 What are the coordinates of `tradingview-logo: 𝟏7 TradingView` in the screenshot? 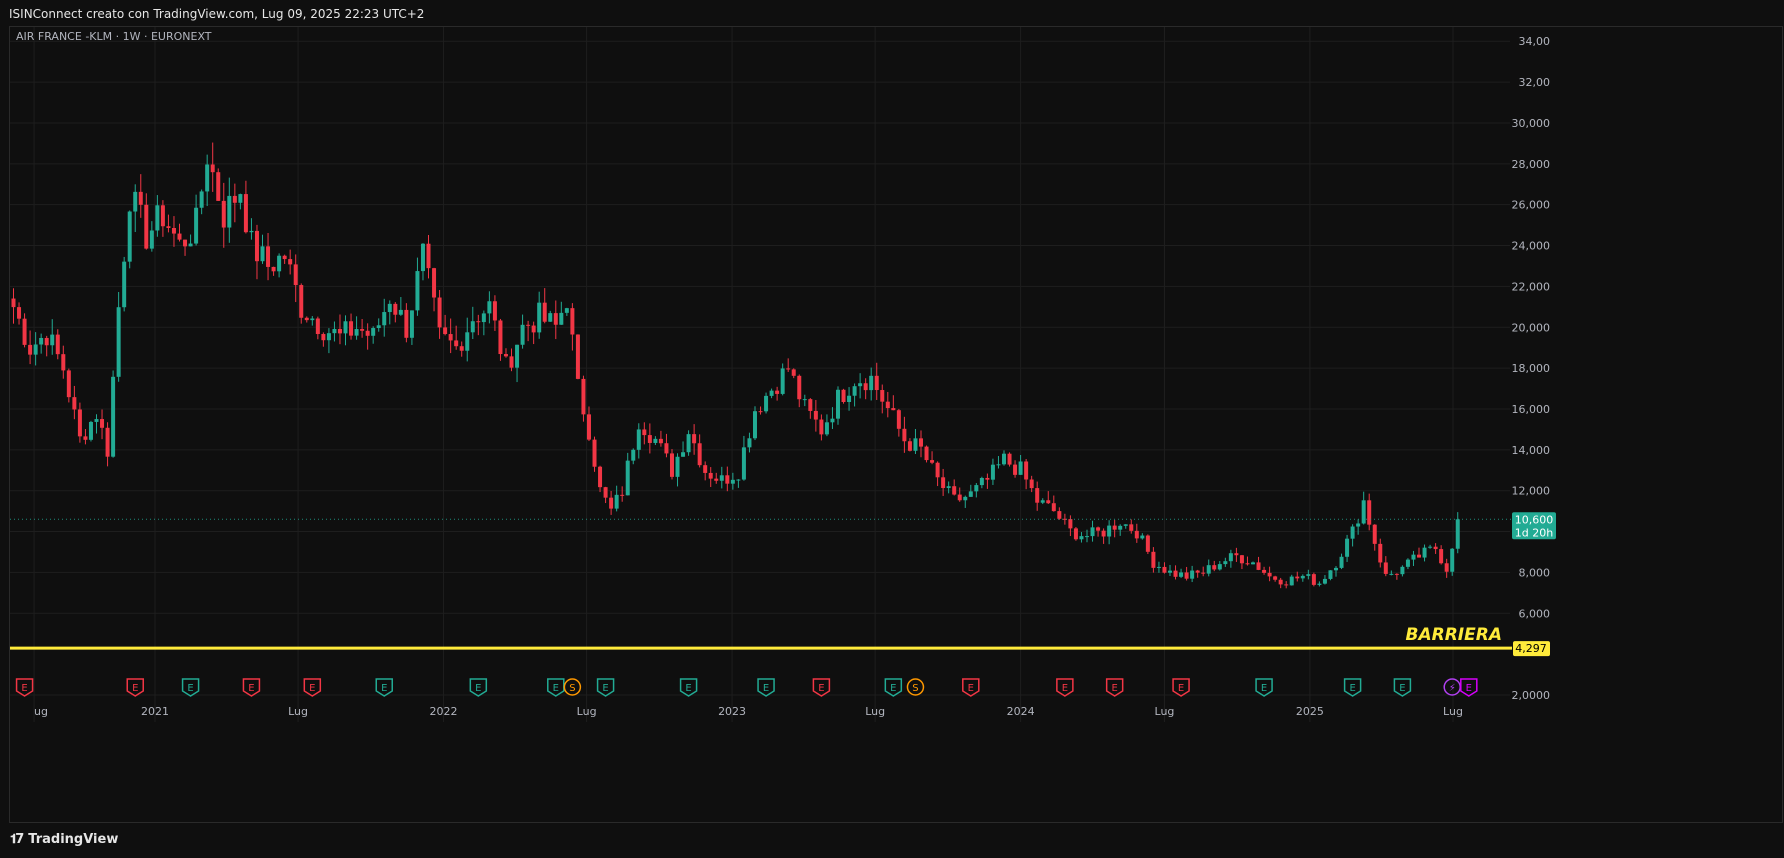 It's located at (64, 839).